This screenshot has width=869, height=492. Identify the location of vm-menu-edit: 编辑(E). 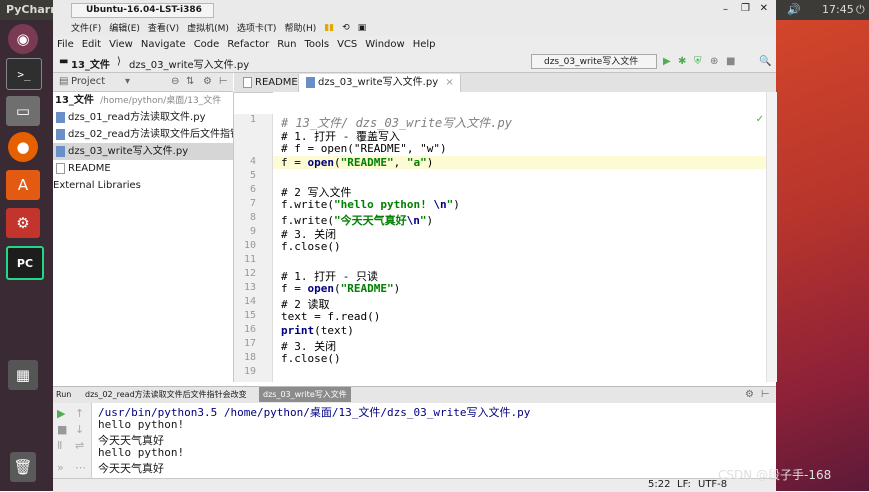
(124, 27).